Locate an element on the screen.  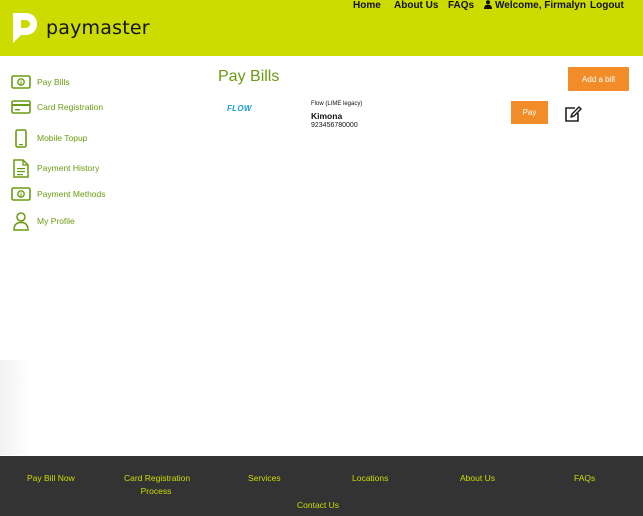
biller-account-number: 923456780000 is located at coordinates (334, 125).